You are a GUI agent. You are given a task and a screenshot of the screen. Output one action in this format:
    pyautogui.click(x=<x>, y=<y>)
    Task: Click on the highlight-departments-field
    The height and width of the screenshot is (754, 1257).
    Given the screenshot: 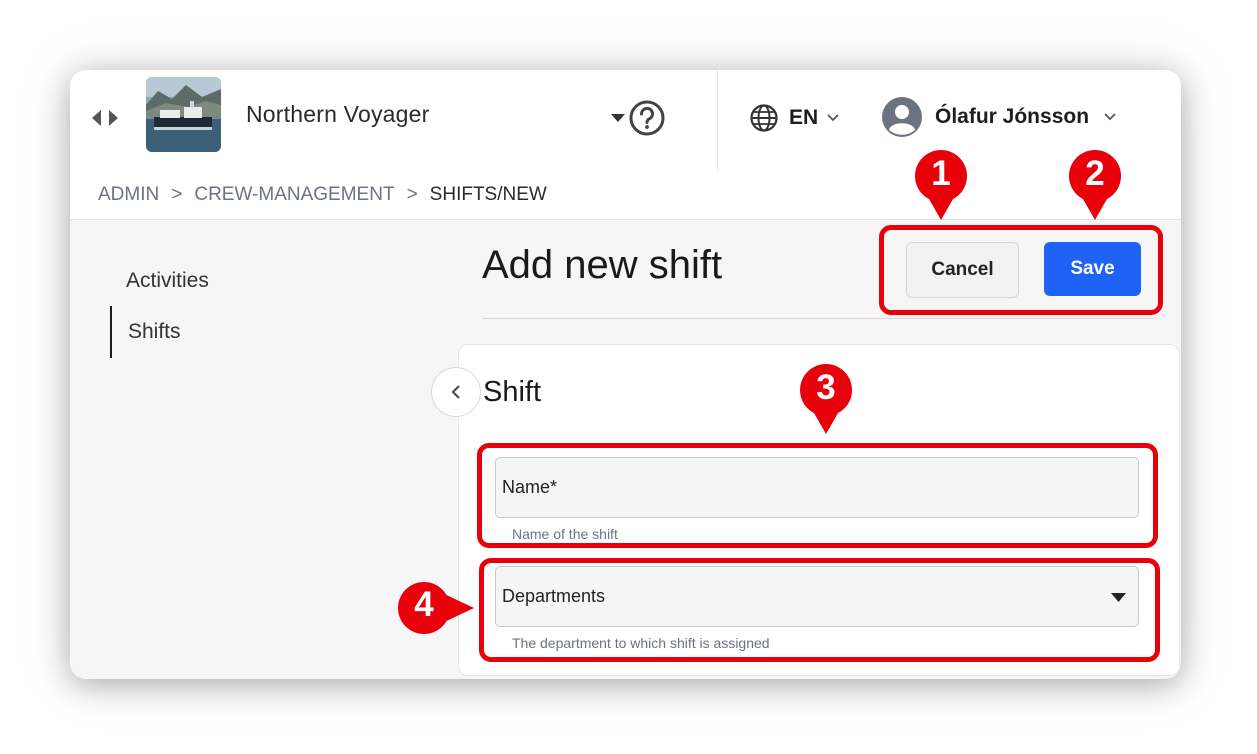 What is the action you would take?
    pyautogui.click(x=819, y=610)
    